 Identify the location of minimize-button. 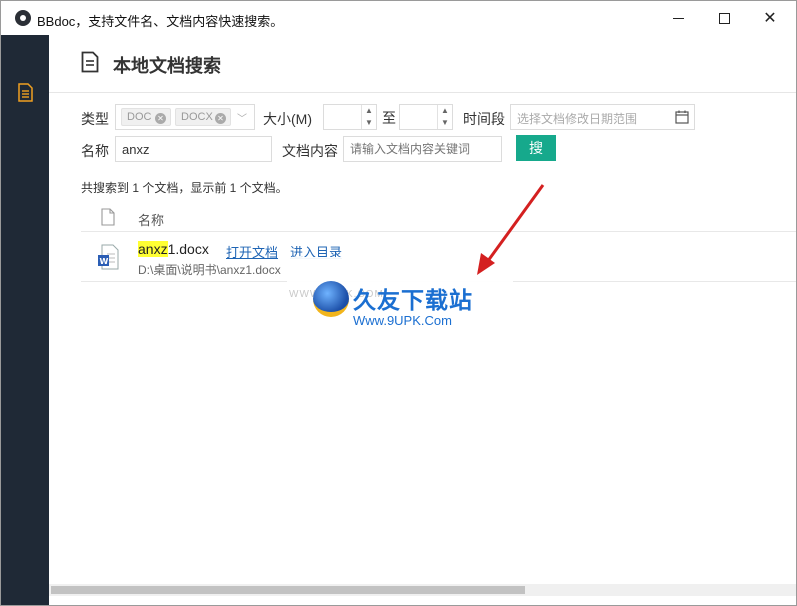
(678, 18).